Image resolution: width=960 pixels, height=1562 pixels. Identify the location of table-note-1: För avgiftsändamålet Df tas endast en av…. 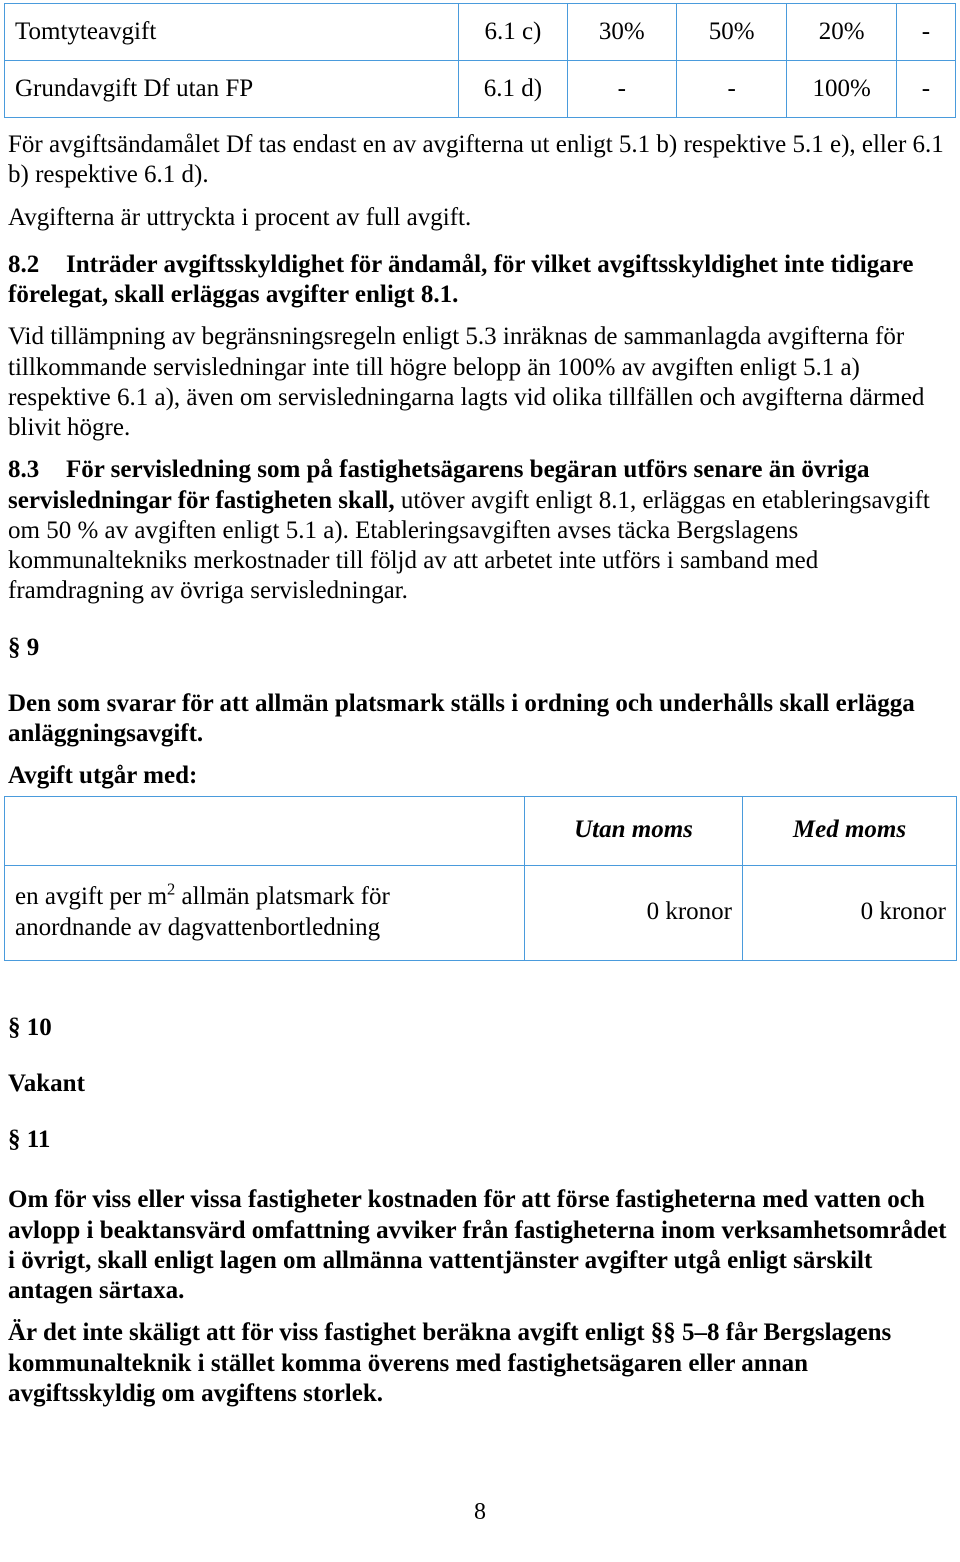
(476, 160).